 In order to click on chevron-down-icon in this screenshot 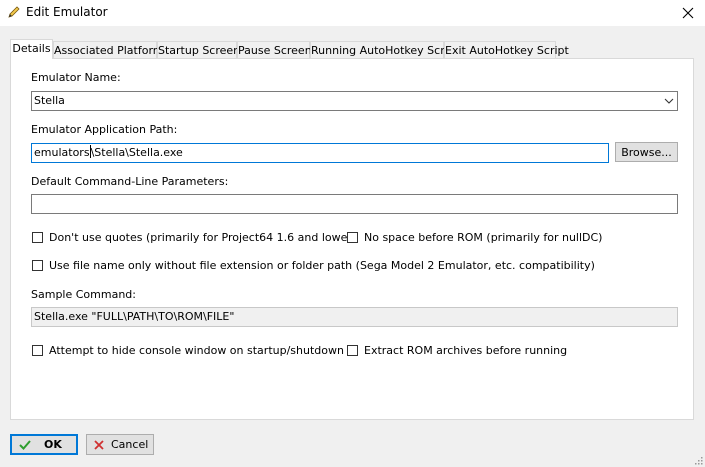, I will do `click(669, 101)`.